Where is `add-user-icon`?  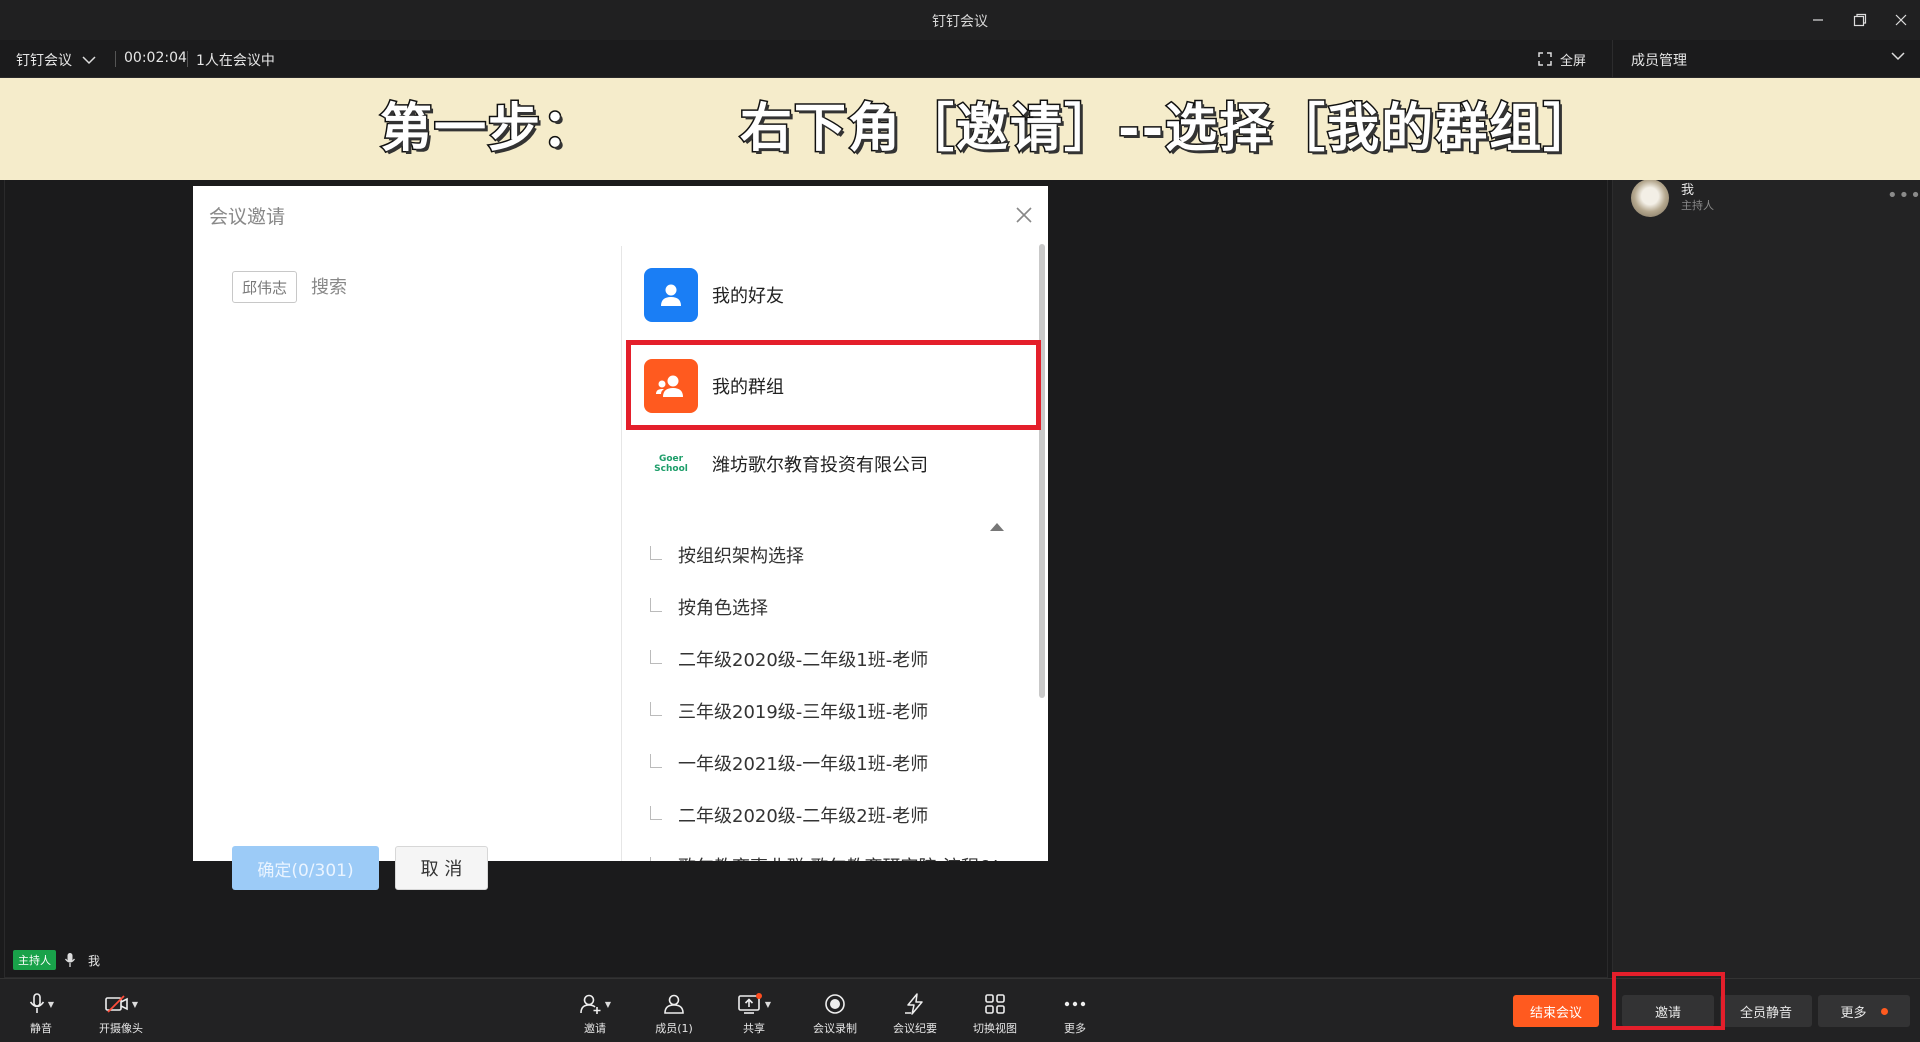
add-user-icon is located at coordinates (590, 1004).